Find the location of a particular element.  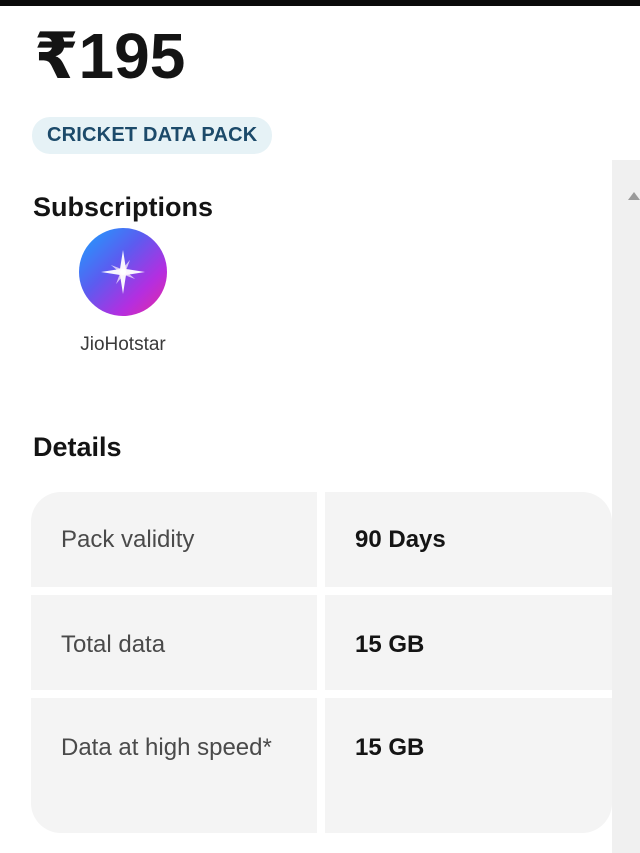

table-row: Data at high speed* 15 GB is located at coordinates (321, 765).